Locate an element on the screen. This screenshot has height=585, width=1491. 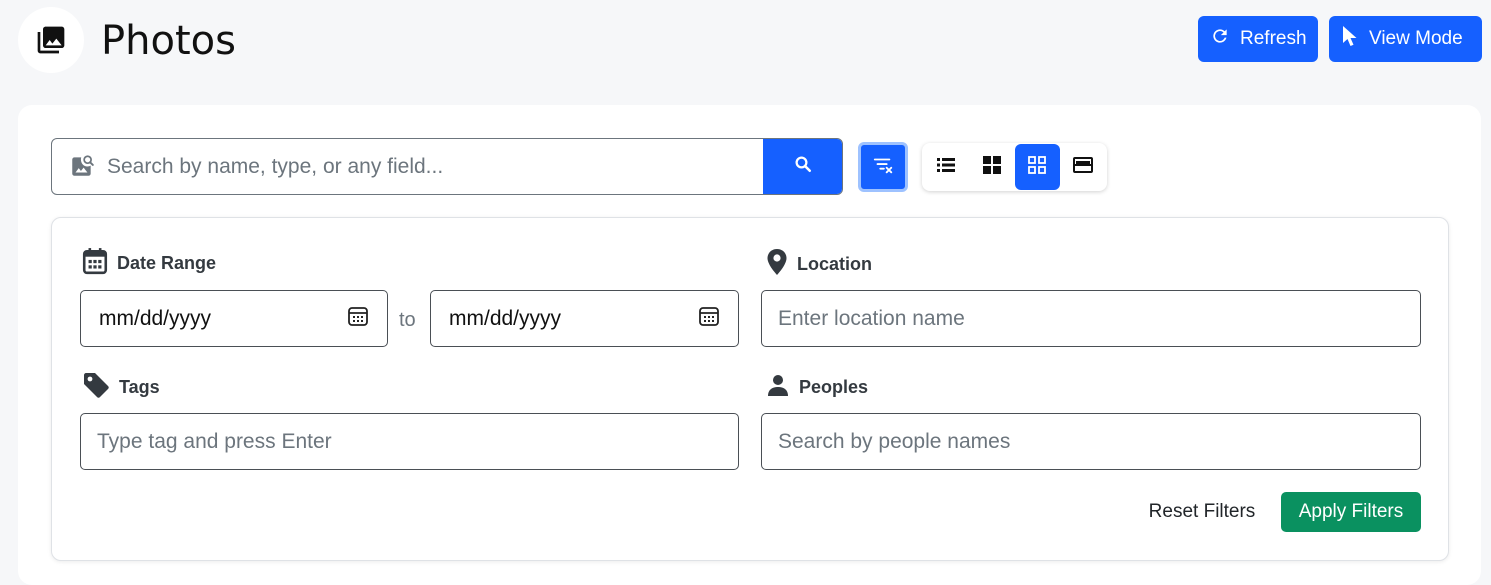
tags-label: Tags is located at coordinates (121, 387).